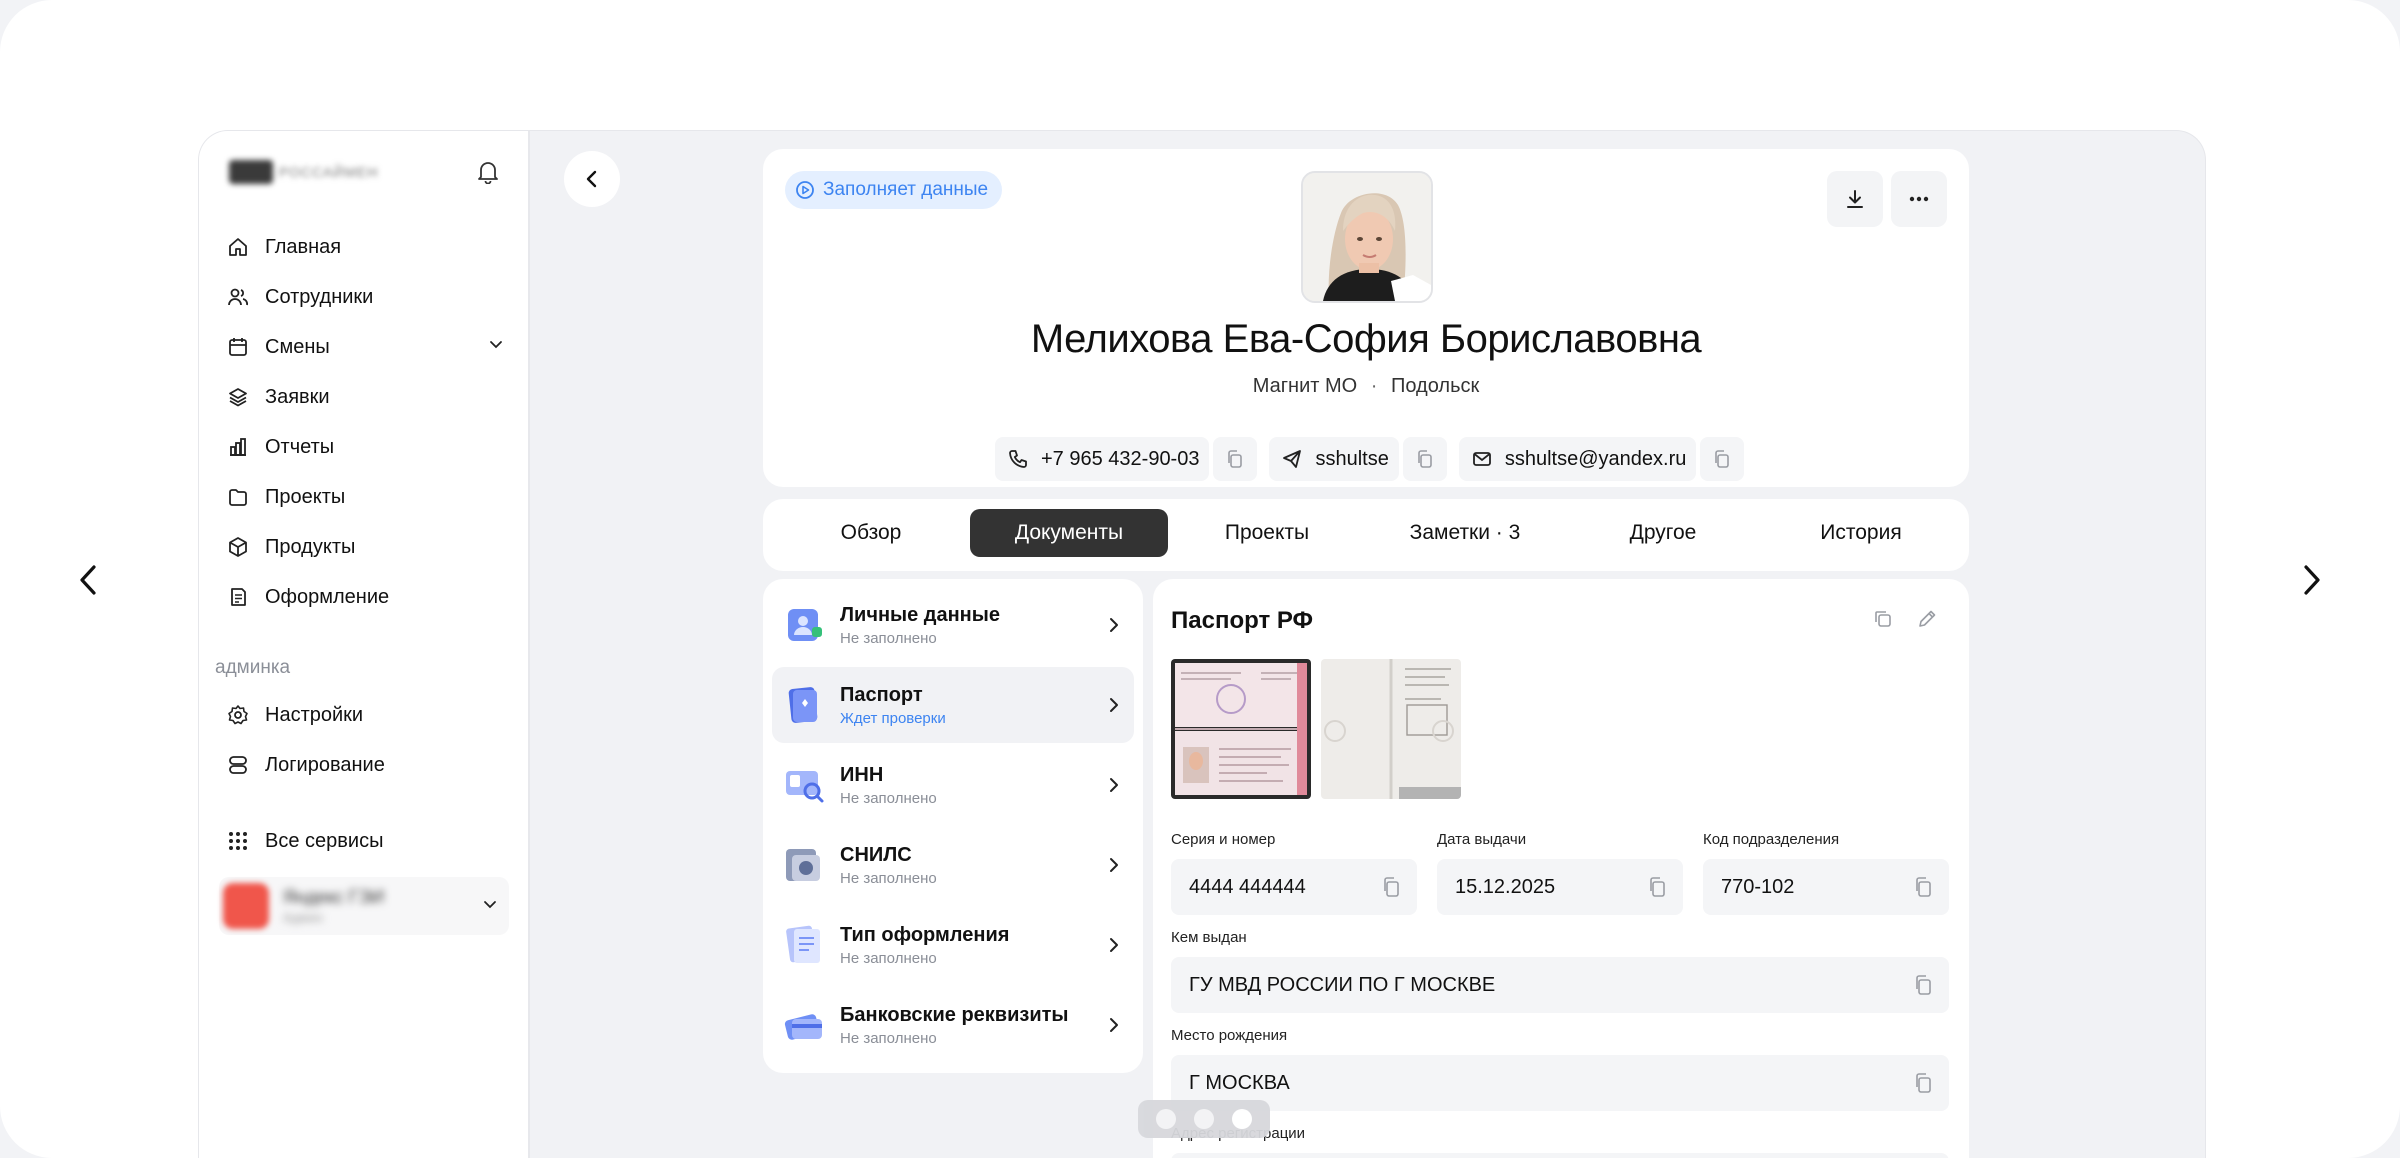  I want to click on bank-details-icon, so click(804, 1025).